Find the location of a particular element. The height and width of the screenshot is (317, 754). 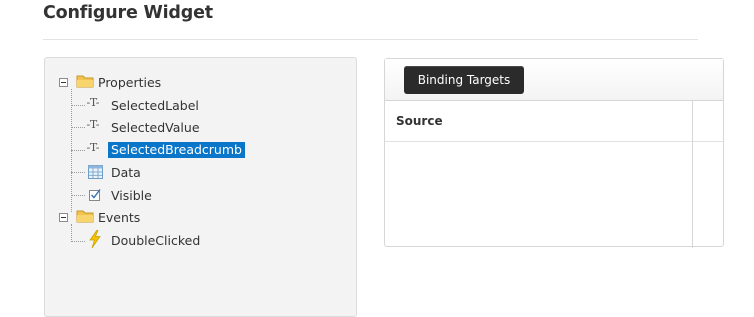

binding-toolbar: Binding Targets is located at coordinates (554, 80).